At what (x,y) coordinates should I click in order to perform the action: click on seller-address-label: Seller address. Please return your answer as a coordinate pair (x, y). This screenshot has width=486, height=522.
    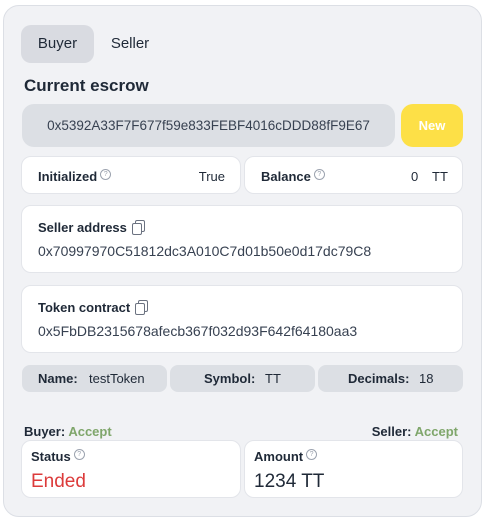
    Looking at the image, I should click on (91, 227).